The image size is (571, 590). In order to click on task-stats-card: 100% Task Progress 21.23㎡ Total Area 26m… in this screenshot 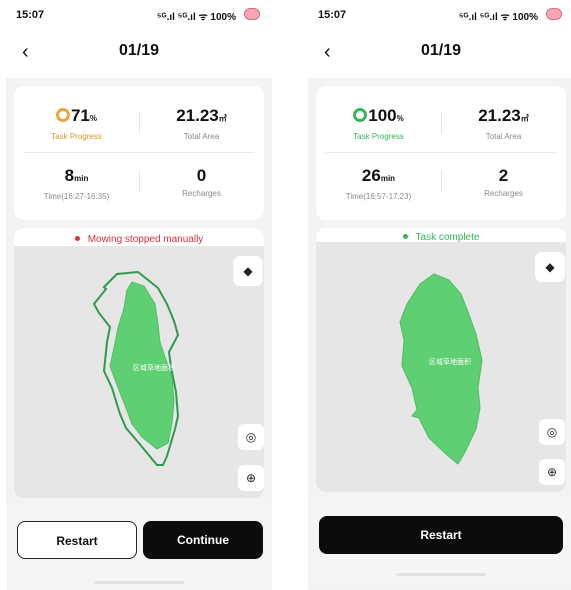, I will do `click(441, 153)`.